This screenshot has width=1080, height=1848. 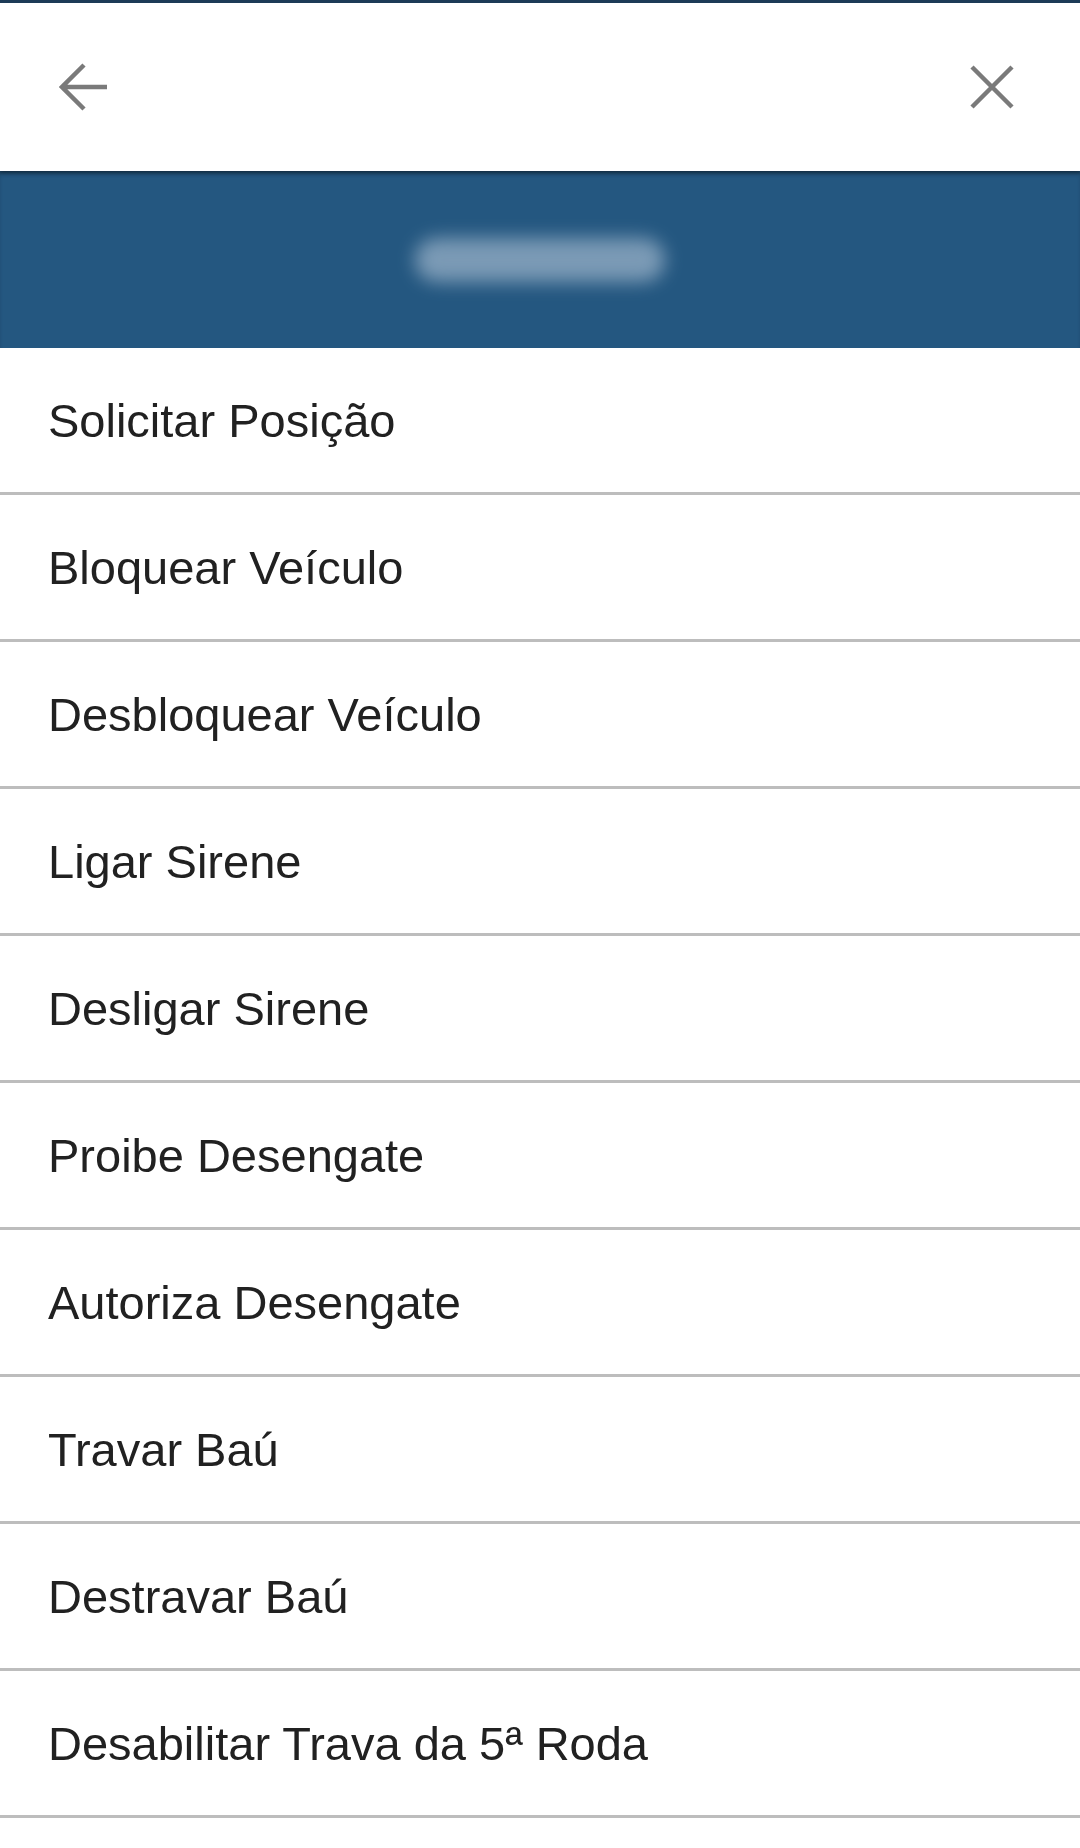 I want to click on command-item: Desabilitar Trava da 5ª Roda, so click(x=540, y=1744).